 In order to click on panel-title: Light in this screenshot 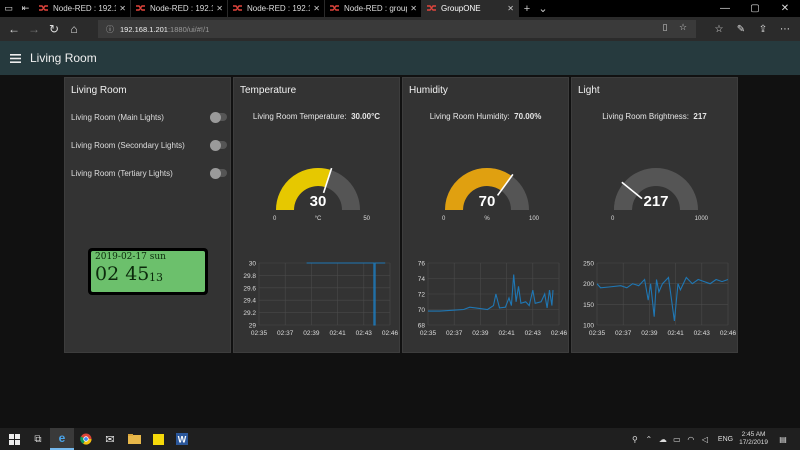, I will do `click(589, 90)`.